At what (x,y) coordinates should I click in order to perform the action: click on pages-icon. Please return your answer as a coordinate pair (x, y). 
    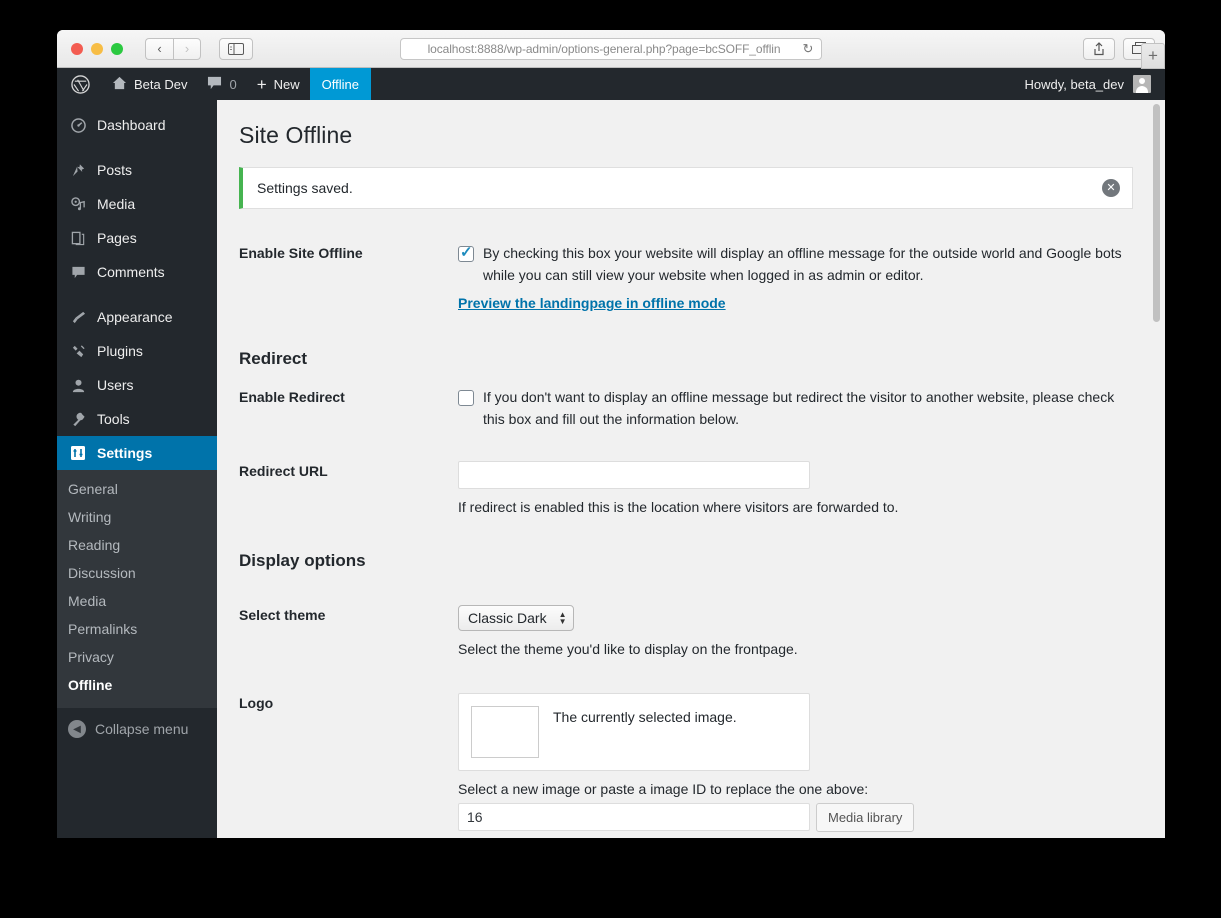
    Looking at the image, I should click on (78, 238).